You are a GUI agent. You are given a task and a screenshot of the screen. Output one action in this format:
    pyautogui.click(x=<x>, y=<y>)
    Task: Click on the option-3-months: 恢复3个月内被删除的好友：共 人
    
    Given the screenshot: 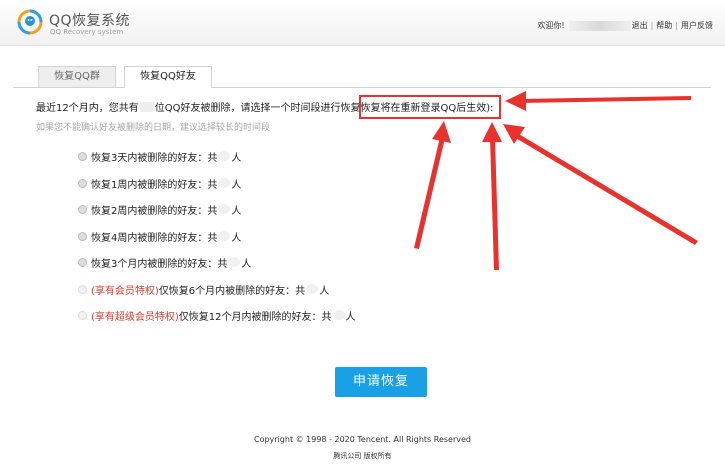 What is the action you would take?
    pyautogui.click(x=165, y=262)
    